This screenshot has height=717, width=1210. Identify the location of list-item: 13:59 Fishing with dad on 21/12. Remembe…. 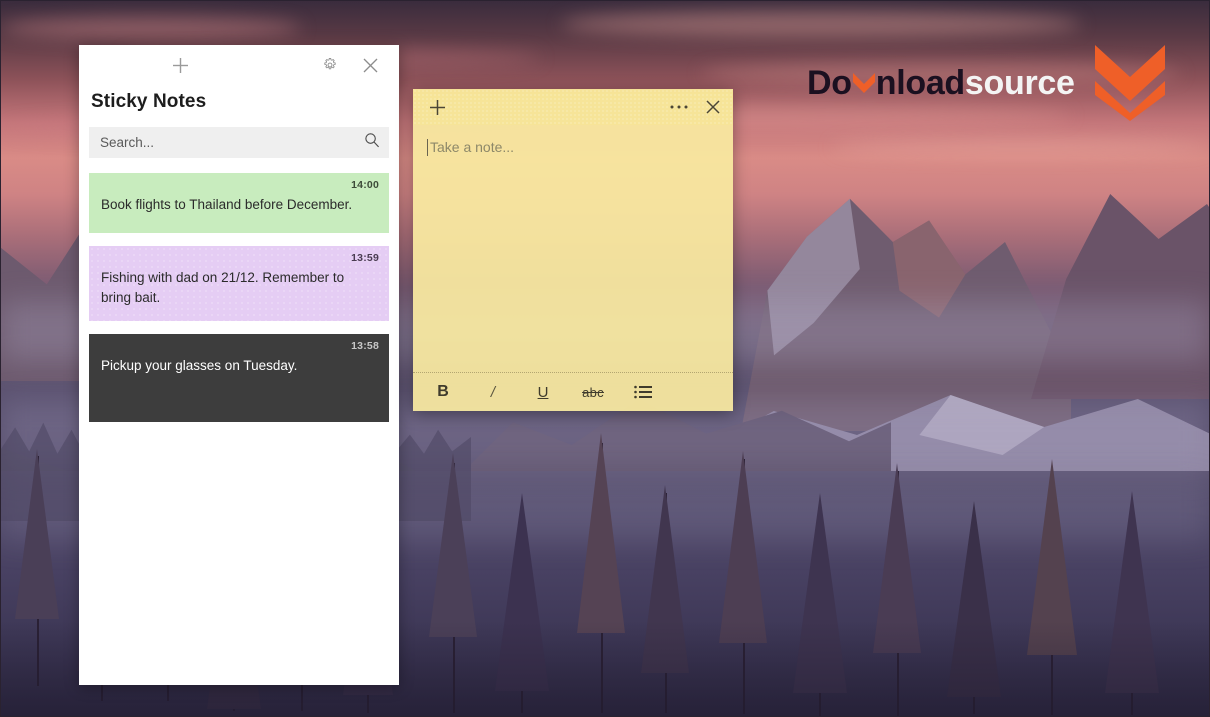
(239, 284).